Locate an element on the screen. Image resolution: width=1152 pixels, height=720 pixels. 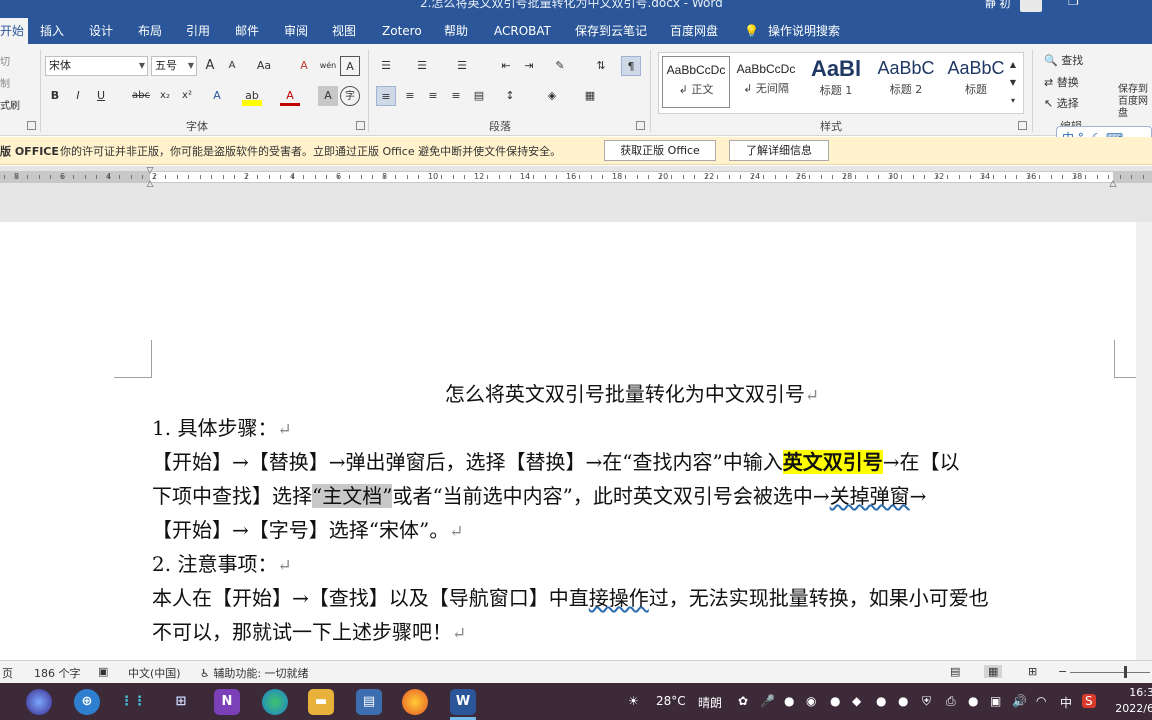
tab-cloud-notes: 保存到云笔记 is located at coordinates (611, 31).